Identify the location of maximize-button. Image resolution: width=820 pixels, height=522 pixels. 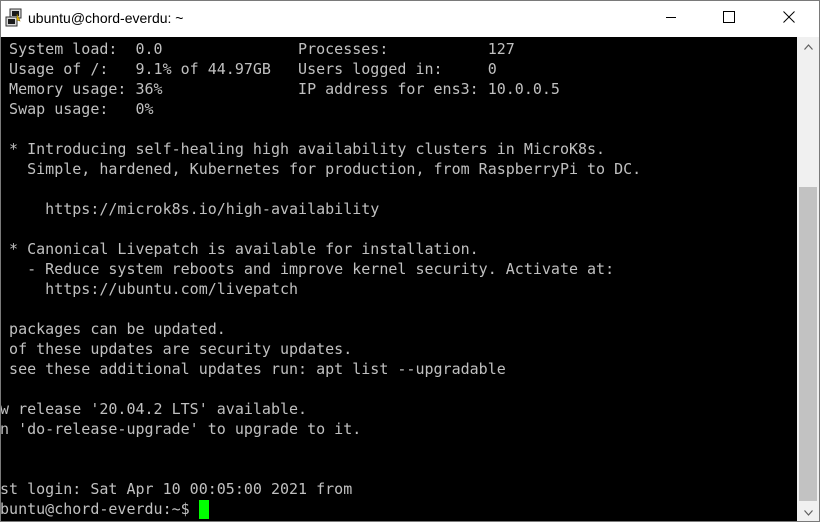
(729, 19).